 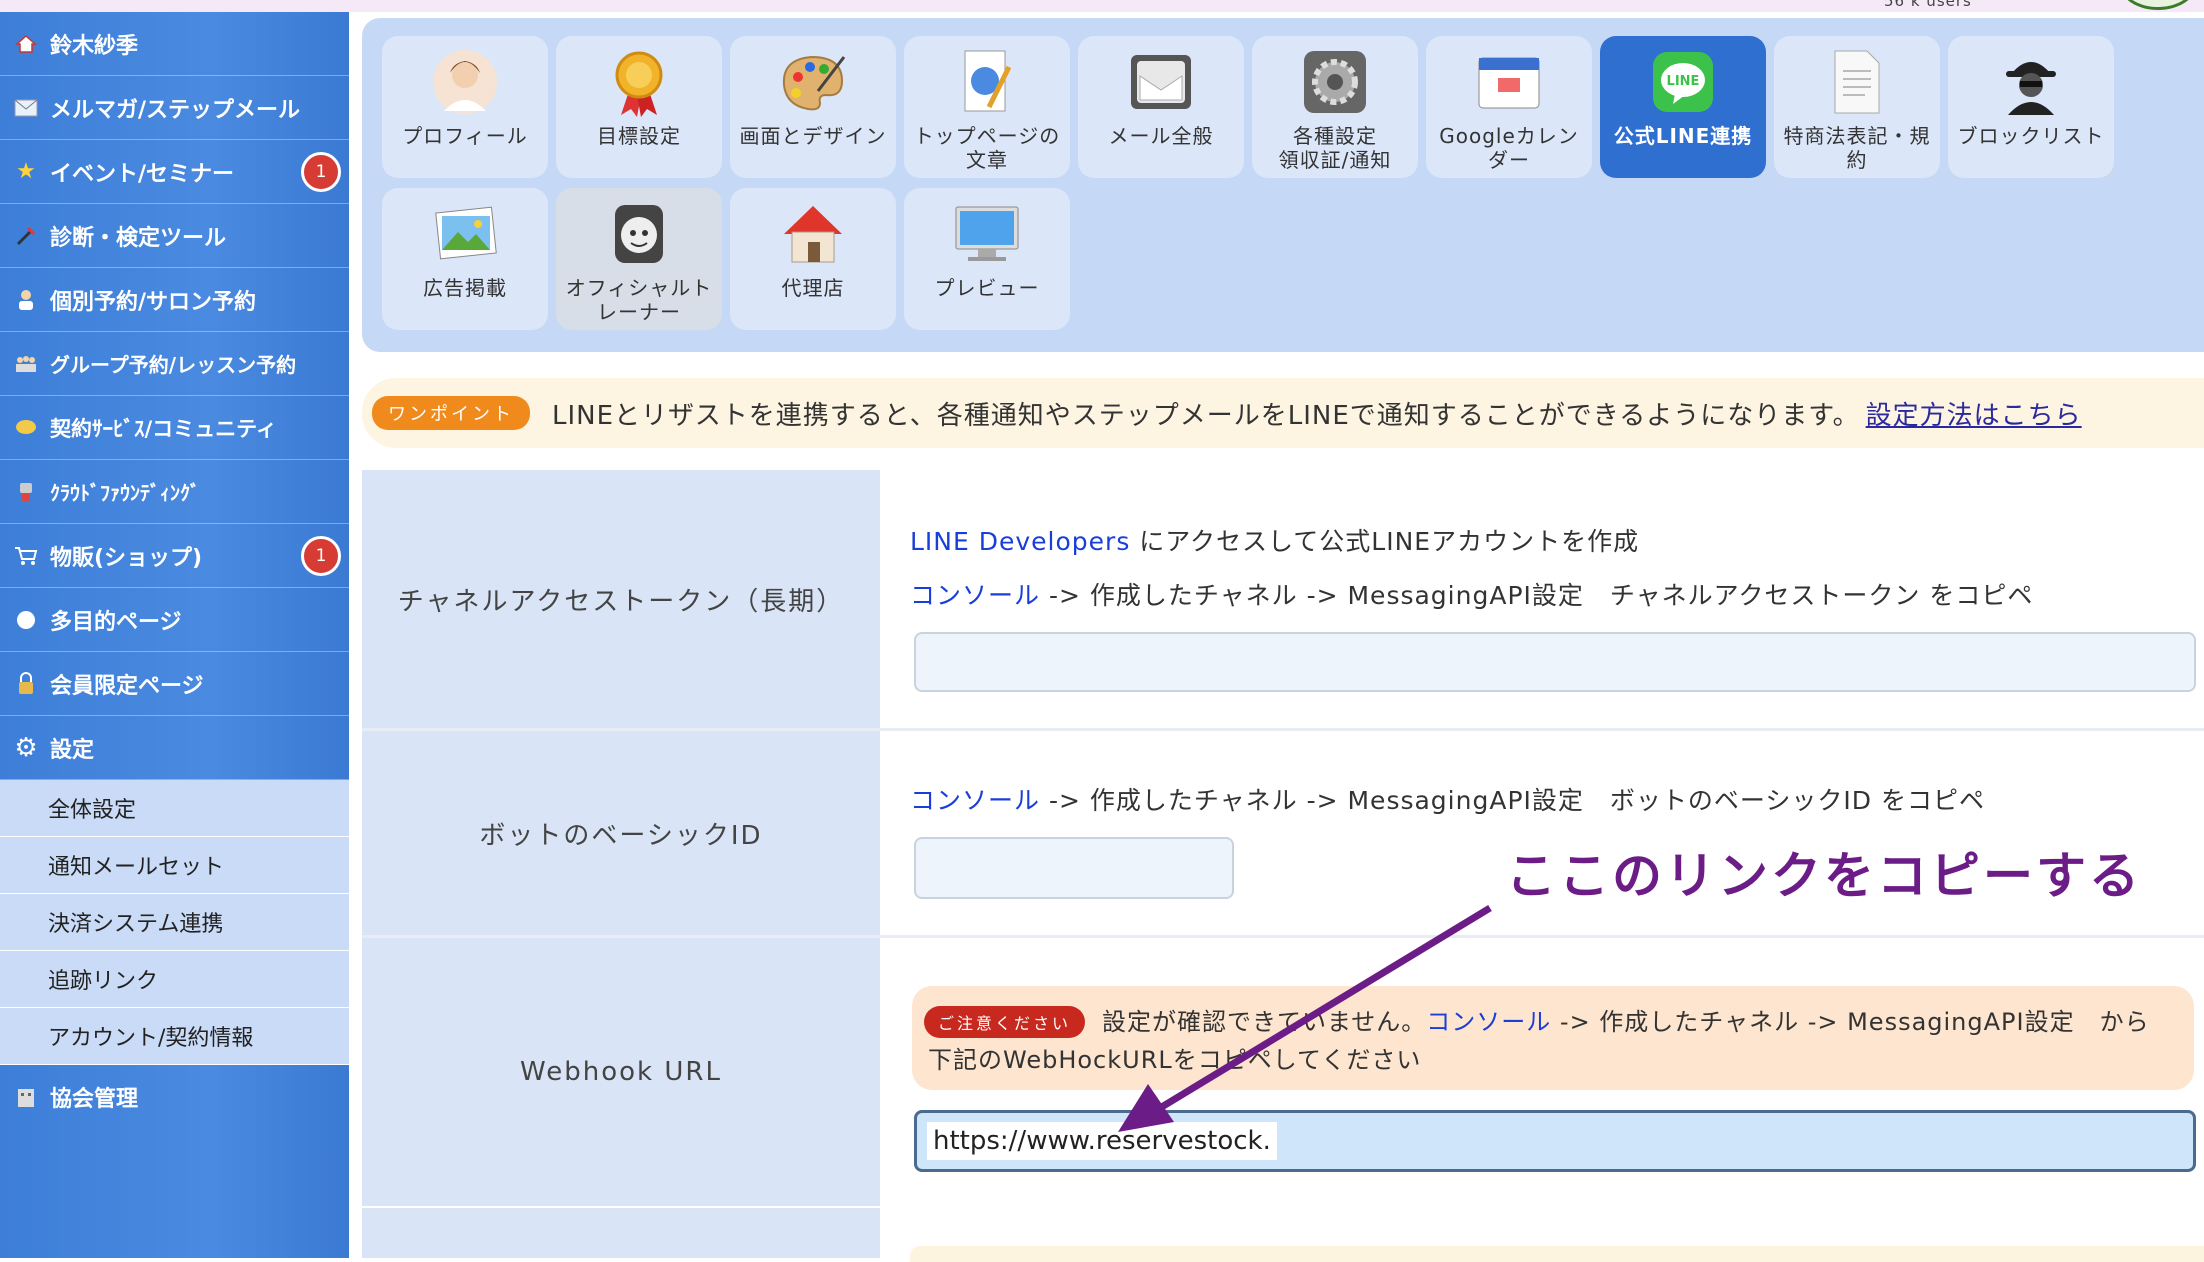 I want to click on gear-icon, so click(x=1335, y=82).